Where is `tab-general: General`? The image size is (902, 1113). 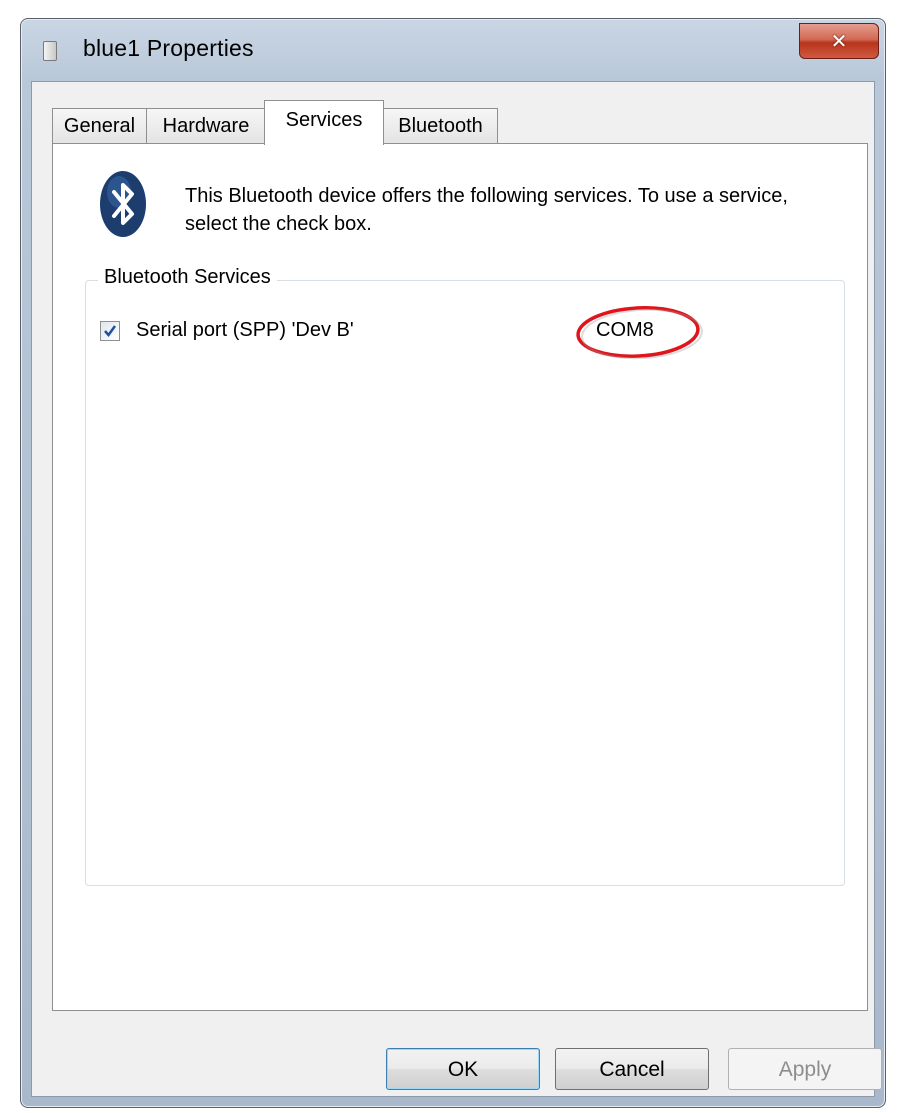 tab-general: General is located at coordinates (99, 125).